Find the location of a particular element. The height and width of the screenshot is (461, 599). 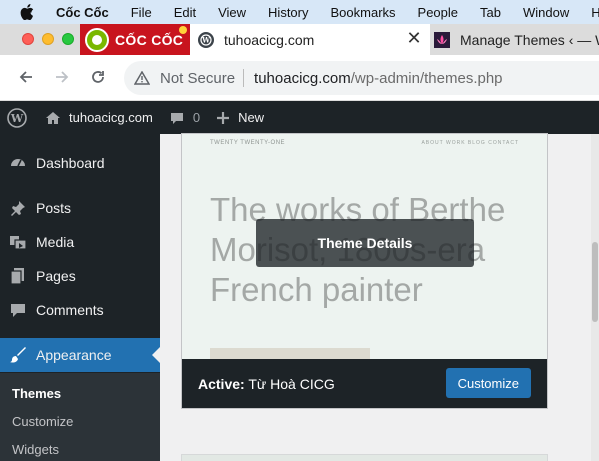

page-scrollbar is located at coordinates (595, 297).